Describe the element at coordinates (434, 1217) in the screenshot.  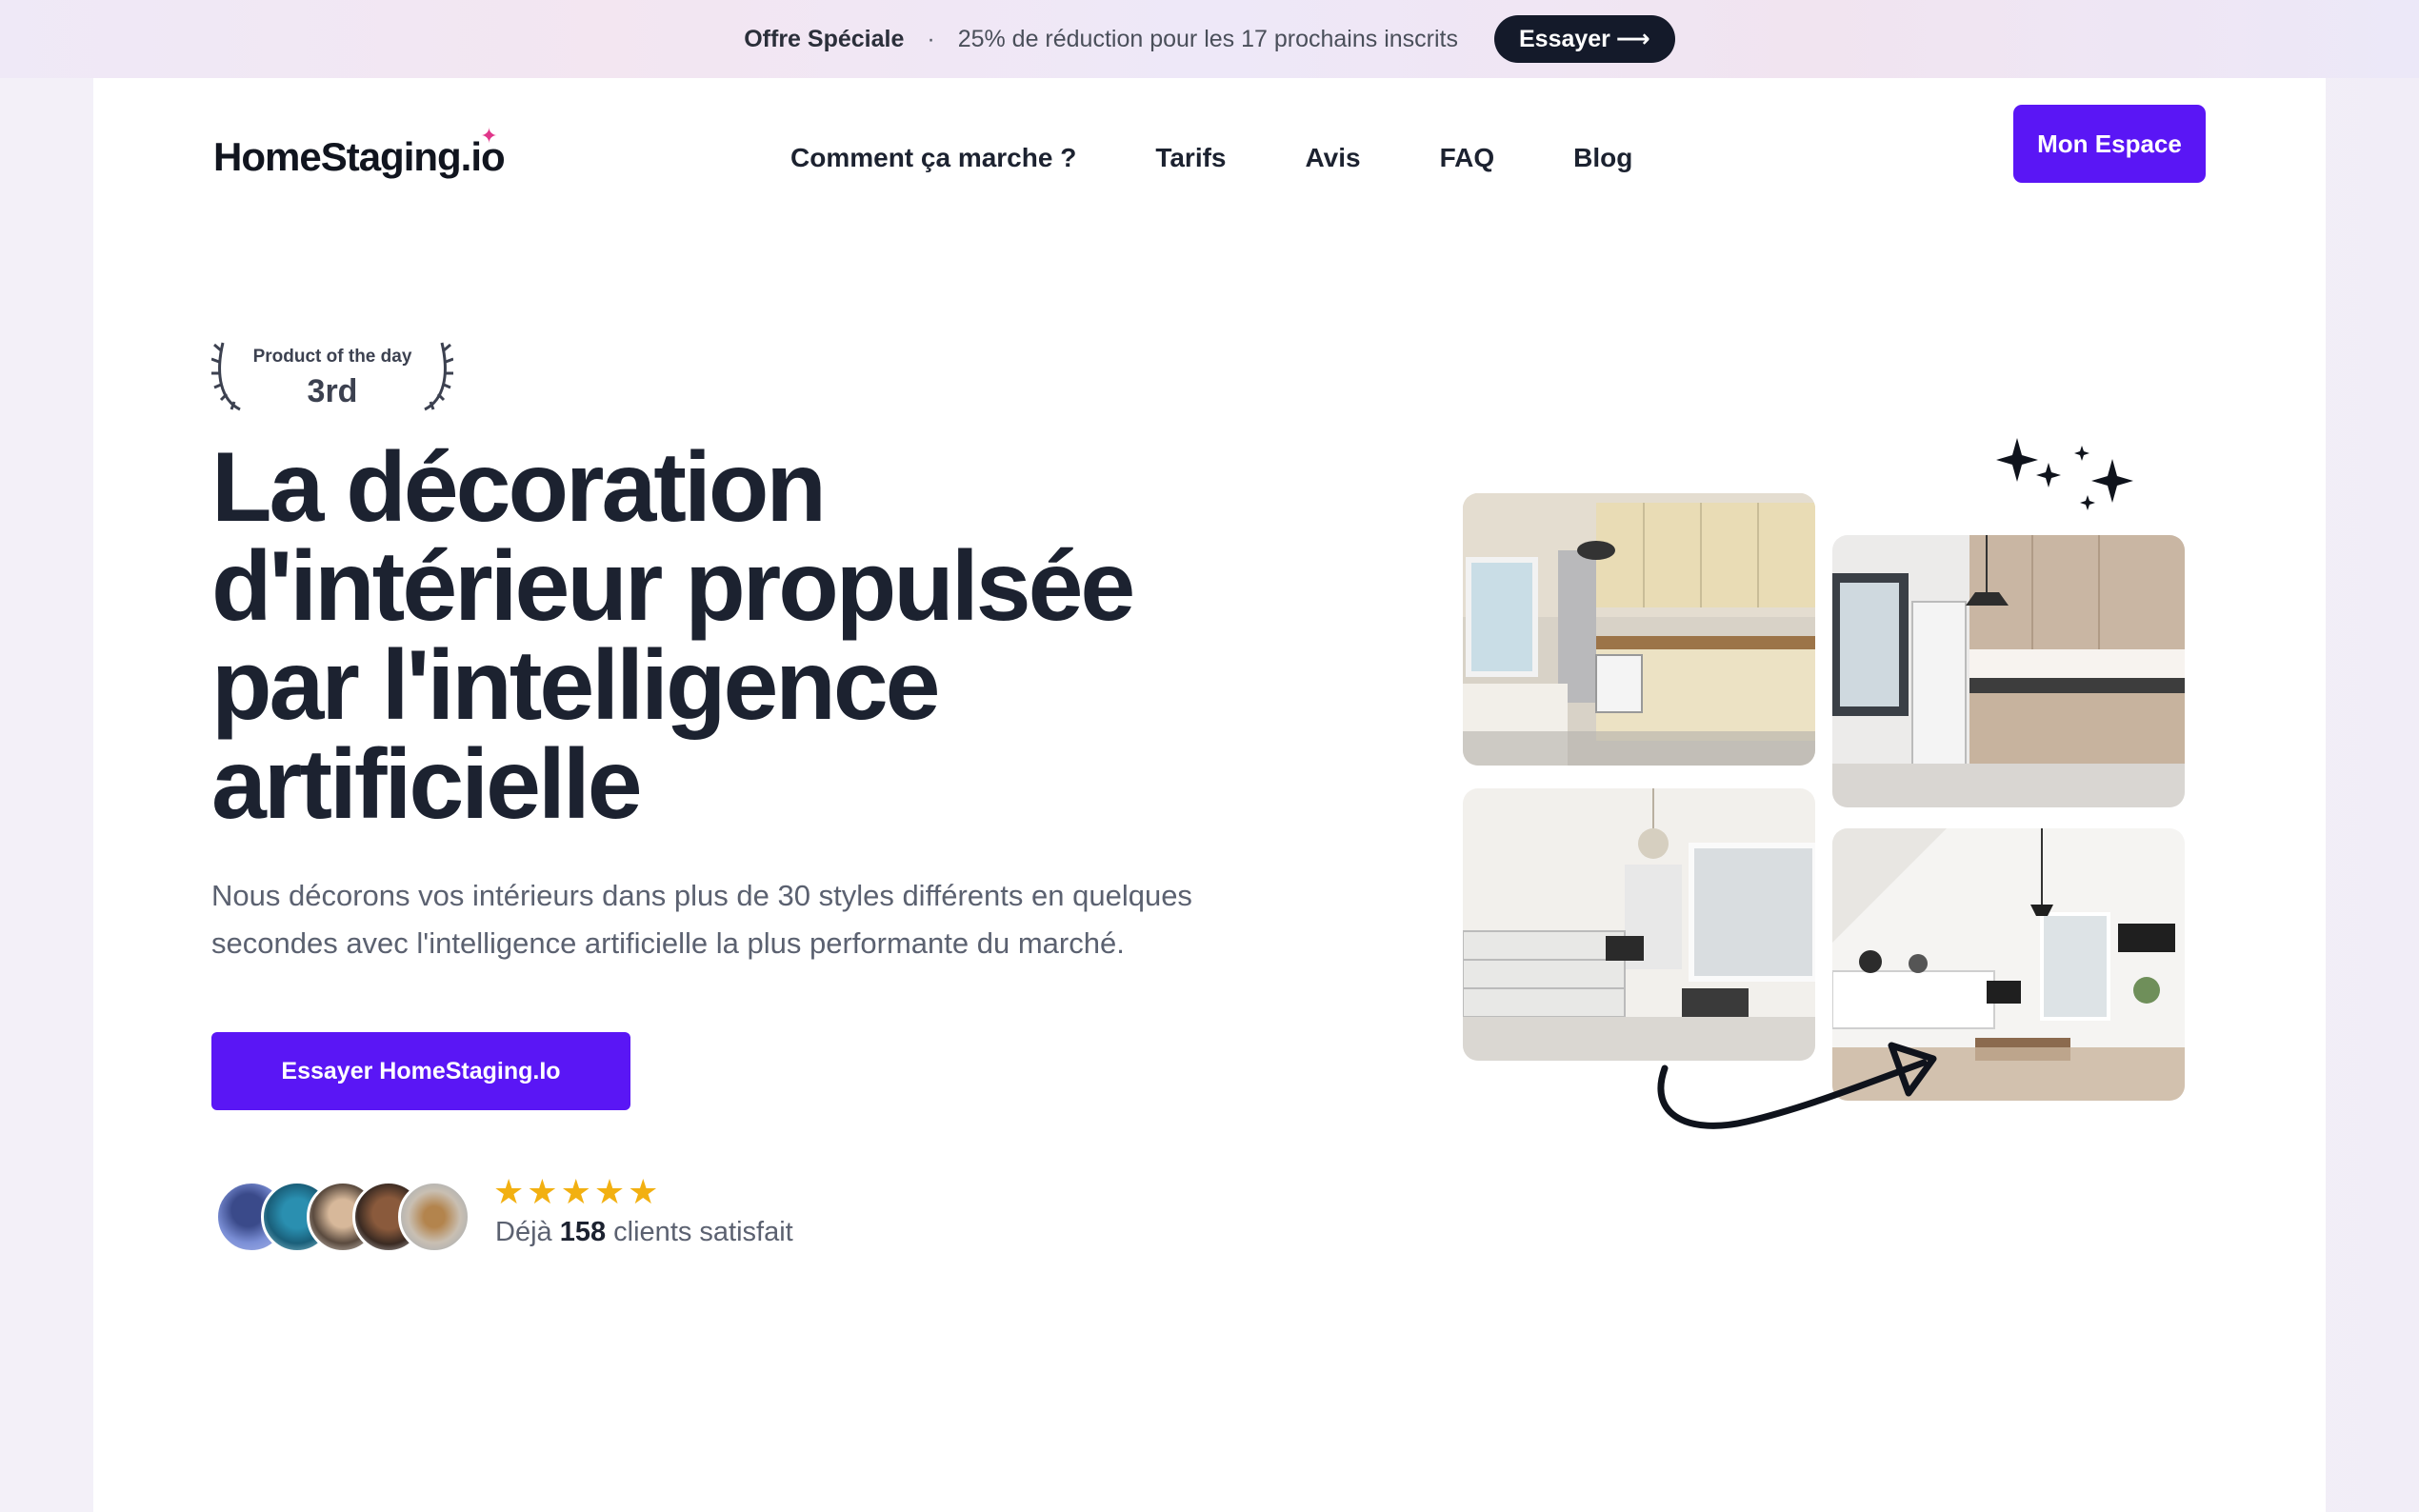
I see `avatar` at that location.